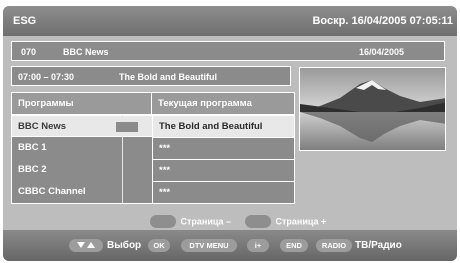 This screenshot has width=460, height=263. I want to click on current-program-column-header: Текущая программа, so click(223, 104).